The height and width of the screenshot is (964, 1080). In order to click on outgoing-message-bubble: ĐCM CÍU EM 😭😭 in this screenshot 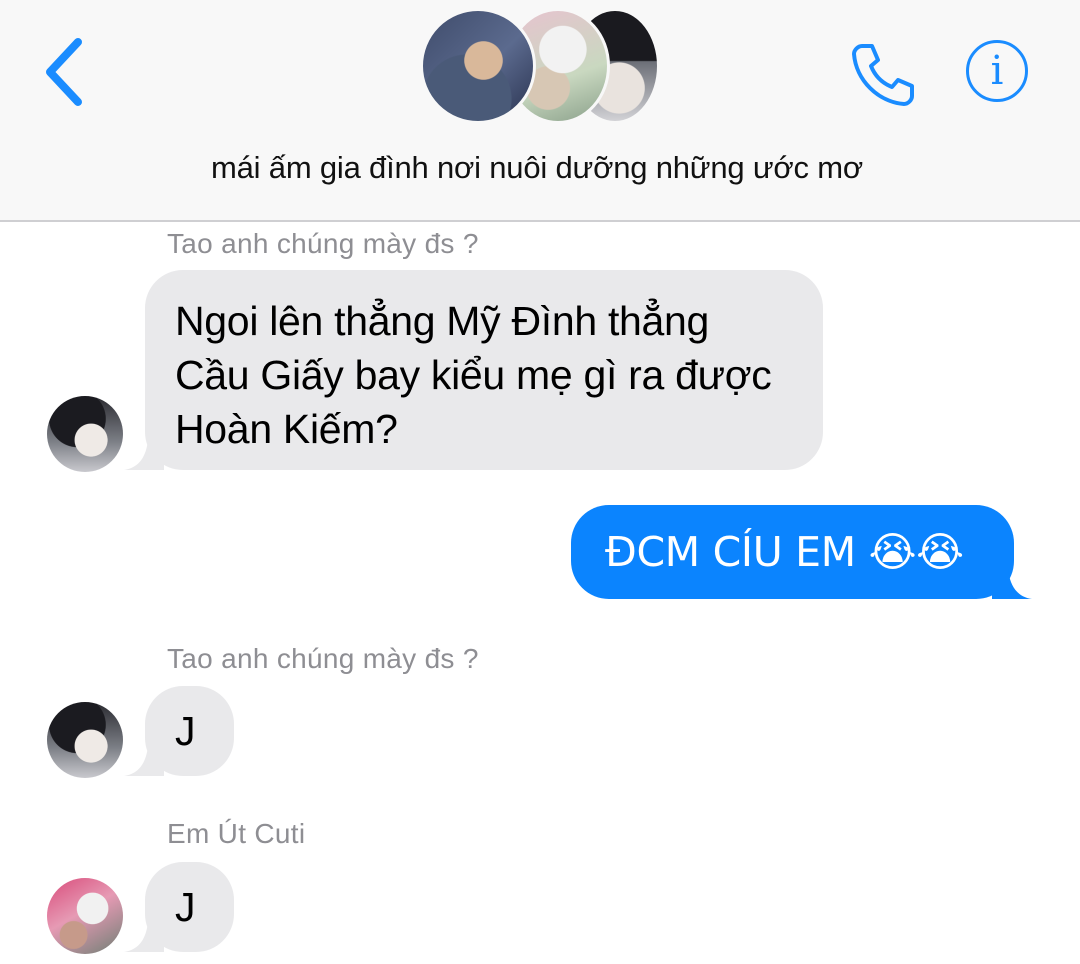, I will do `click(792, 552)`.